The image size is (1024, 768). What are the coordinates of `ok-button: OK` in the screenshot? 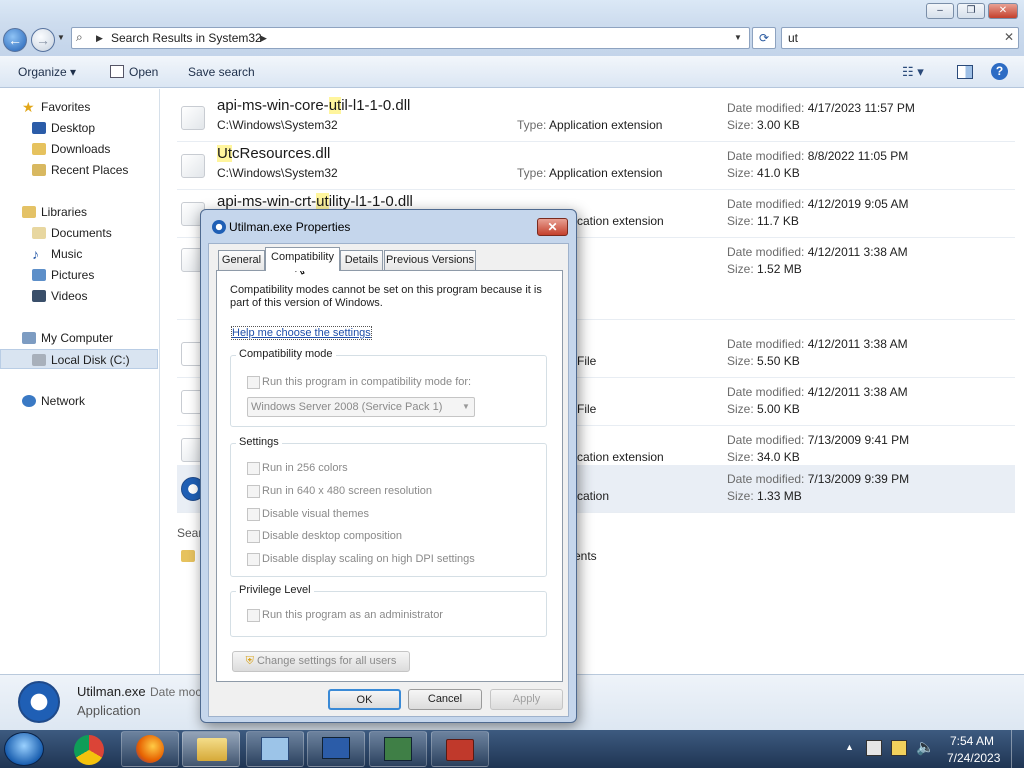 It's located at (364, 699).